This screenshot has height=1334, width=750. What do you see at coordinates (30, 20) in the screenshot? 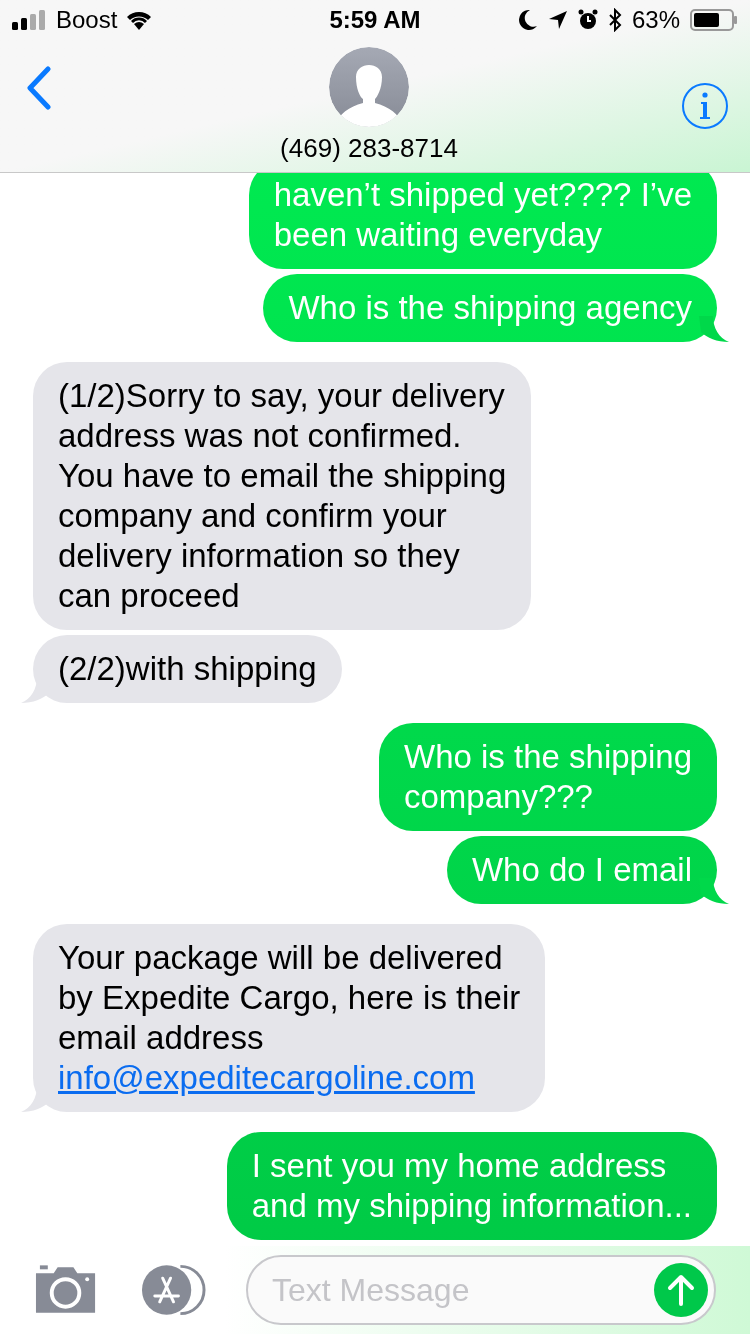
I see `signal-icon` at bounding box center [30, 20].